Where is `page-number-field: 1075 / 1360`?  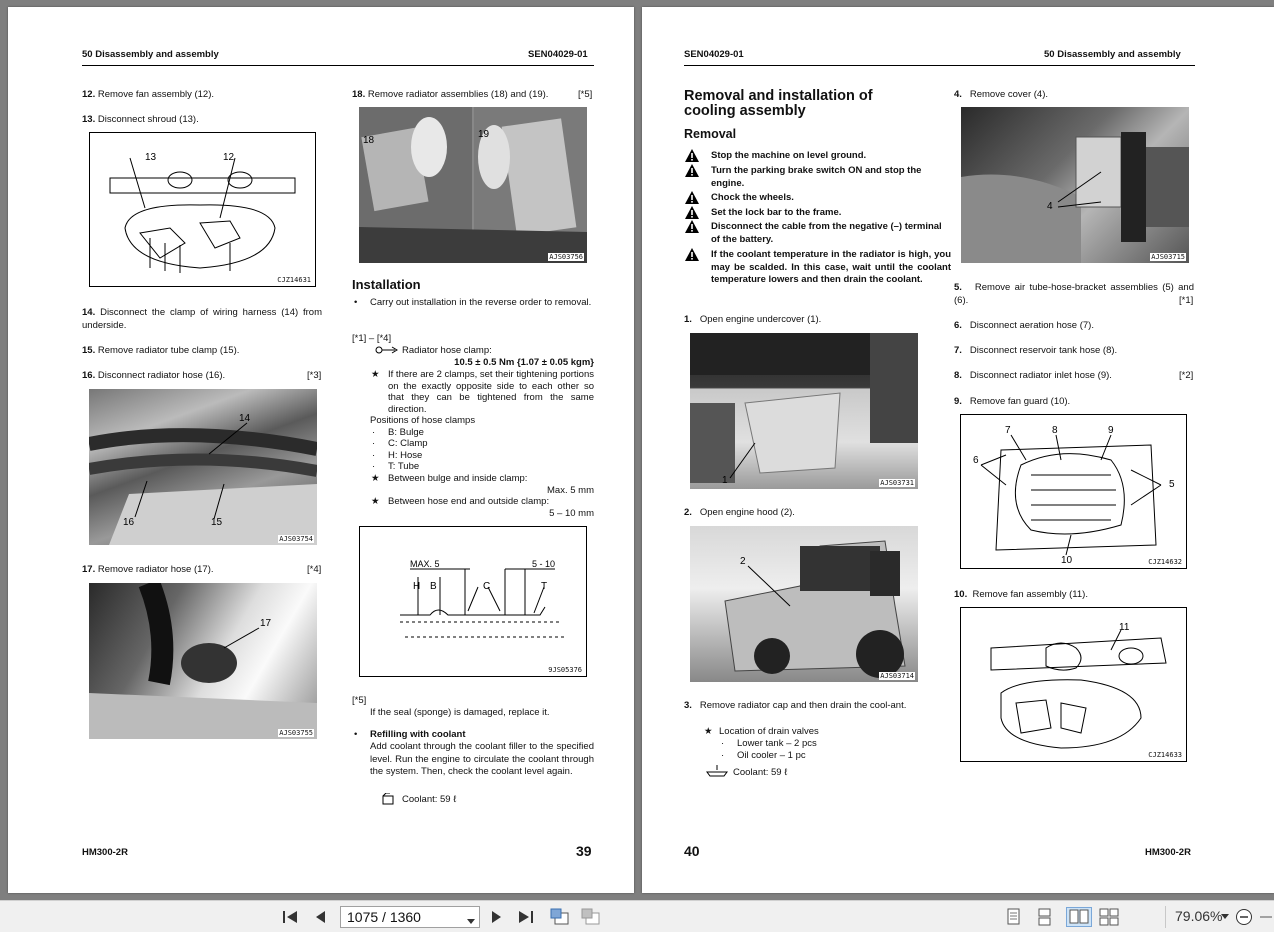 page-number-field: 1075 / 1360 is located at coordinates (410, 917).